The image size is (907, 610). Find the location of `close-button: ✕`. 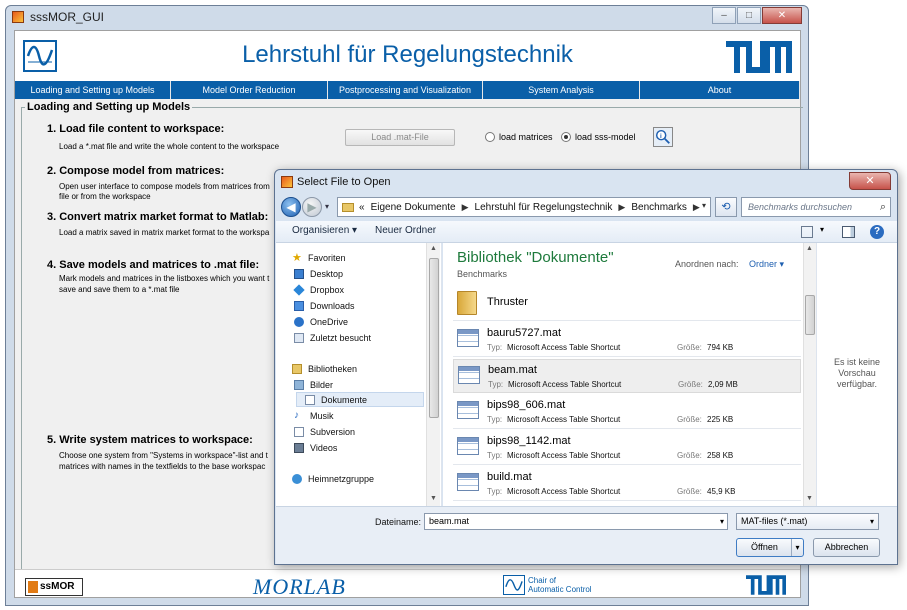

close-button: ✕ is located at coordinates (782, 15).